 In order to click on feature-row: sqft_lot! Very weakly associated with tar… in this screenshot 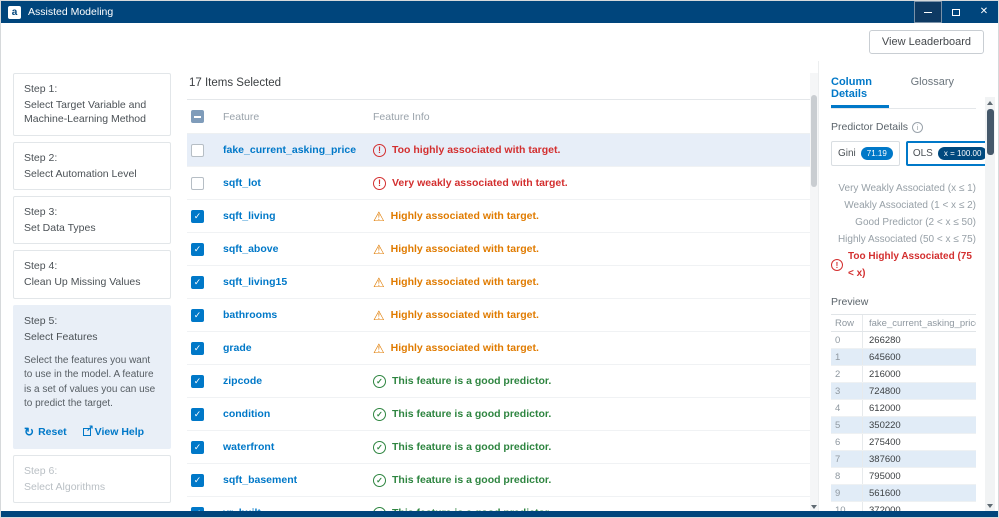, I will do `click(498, 183)`.